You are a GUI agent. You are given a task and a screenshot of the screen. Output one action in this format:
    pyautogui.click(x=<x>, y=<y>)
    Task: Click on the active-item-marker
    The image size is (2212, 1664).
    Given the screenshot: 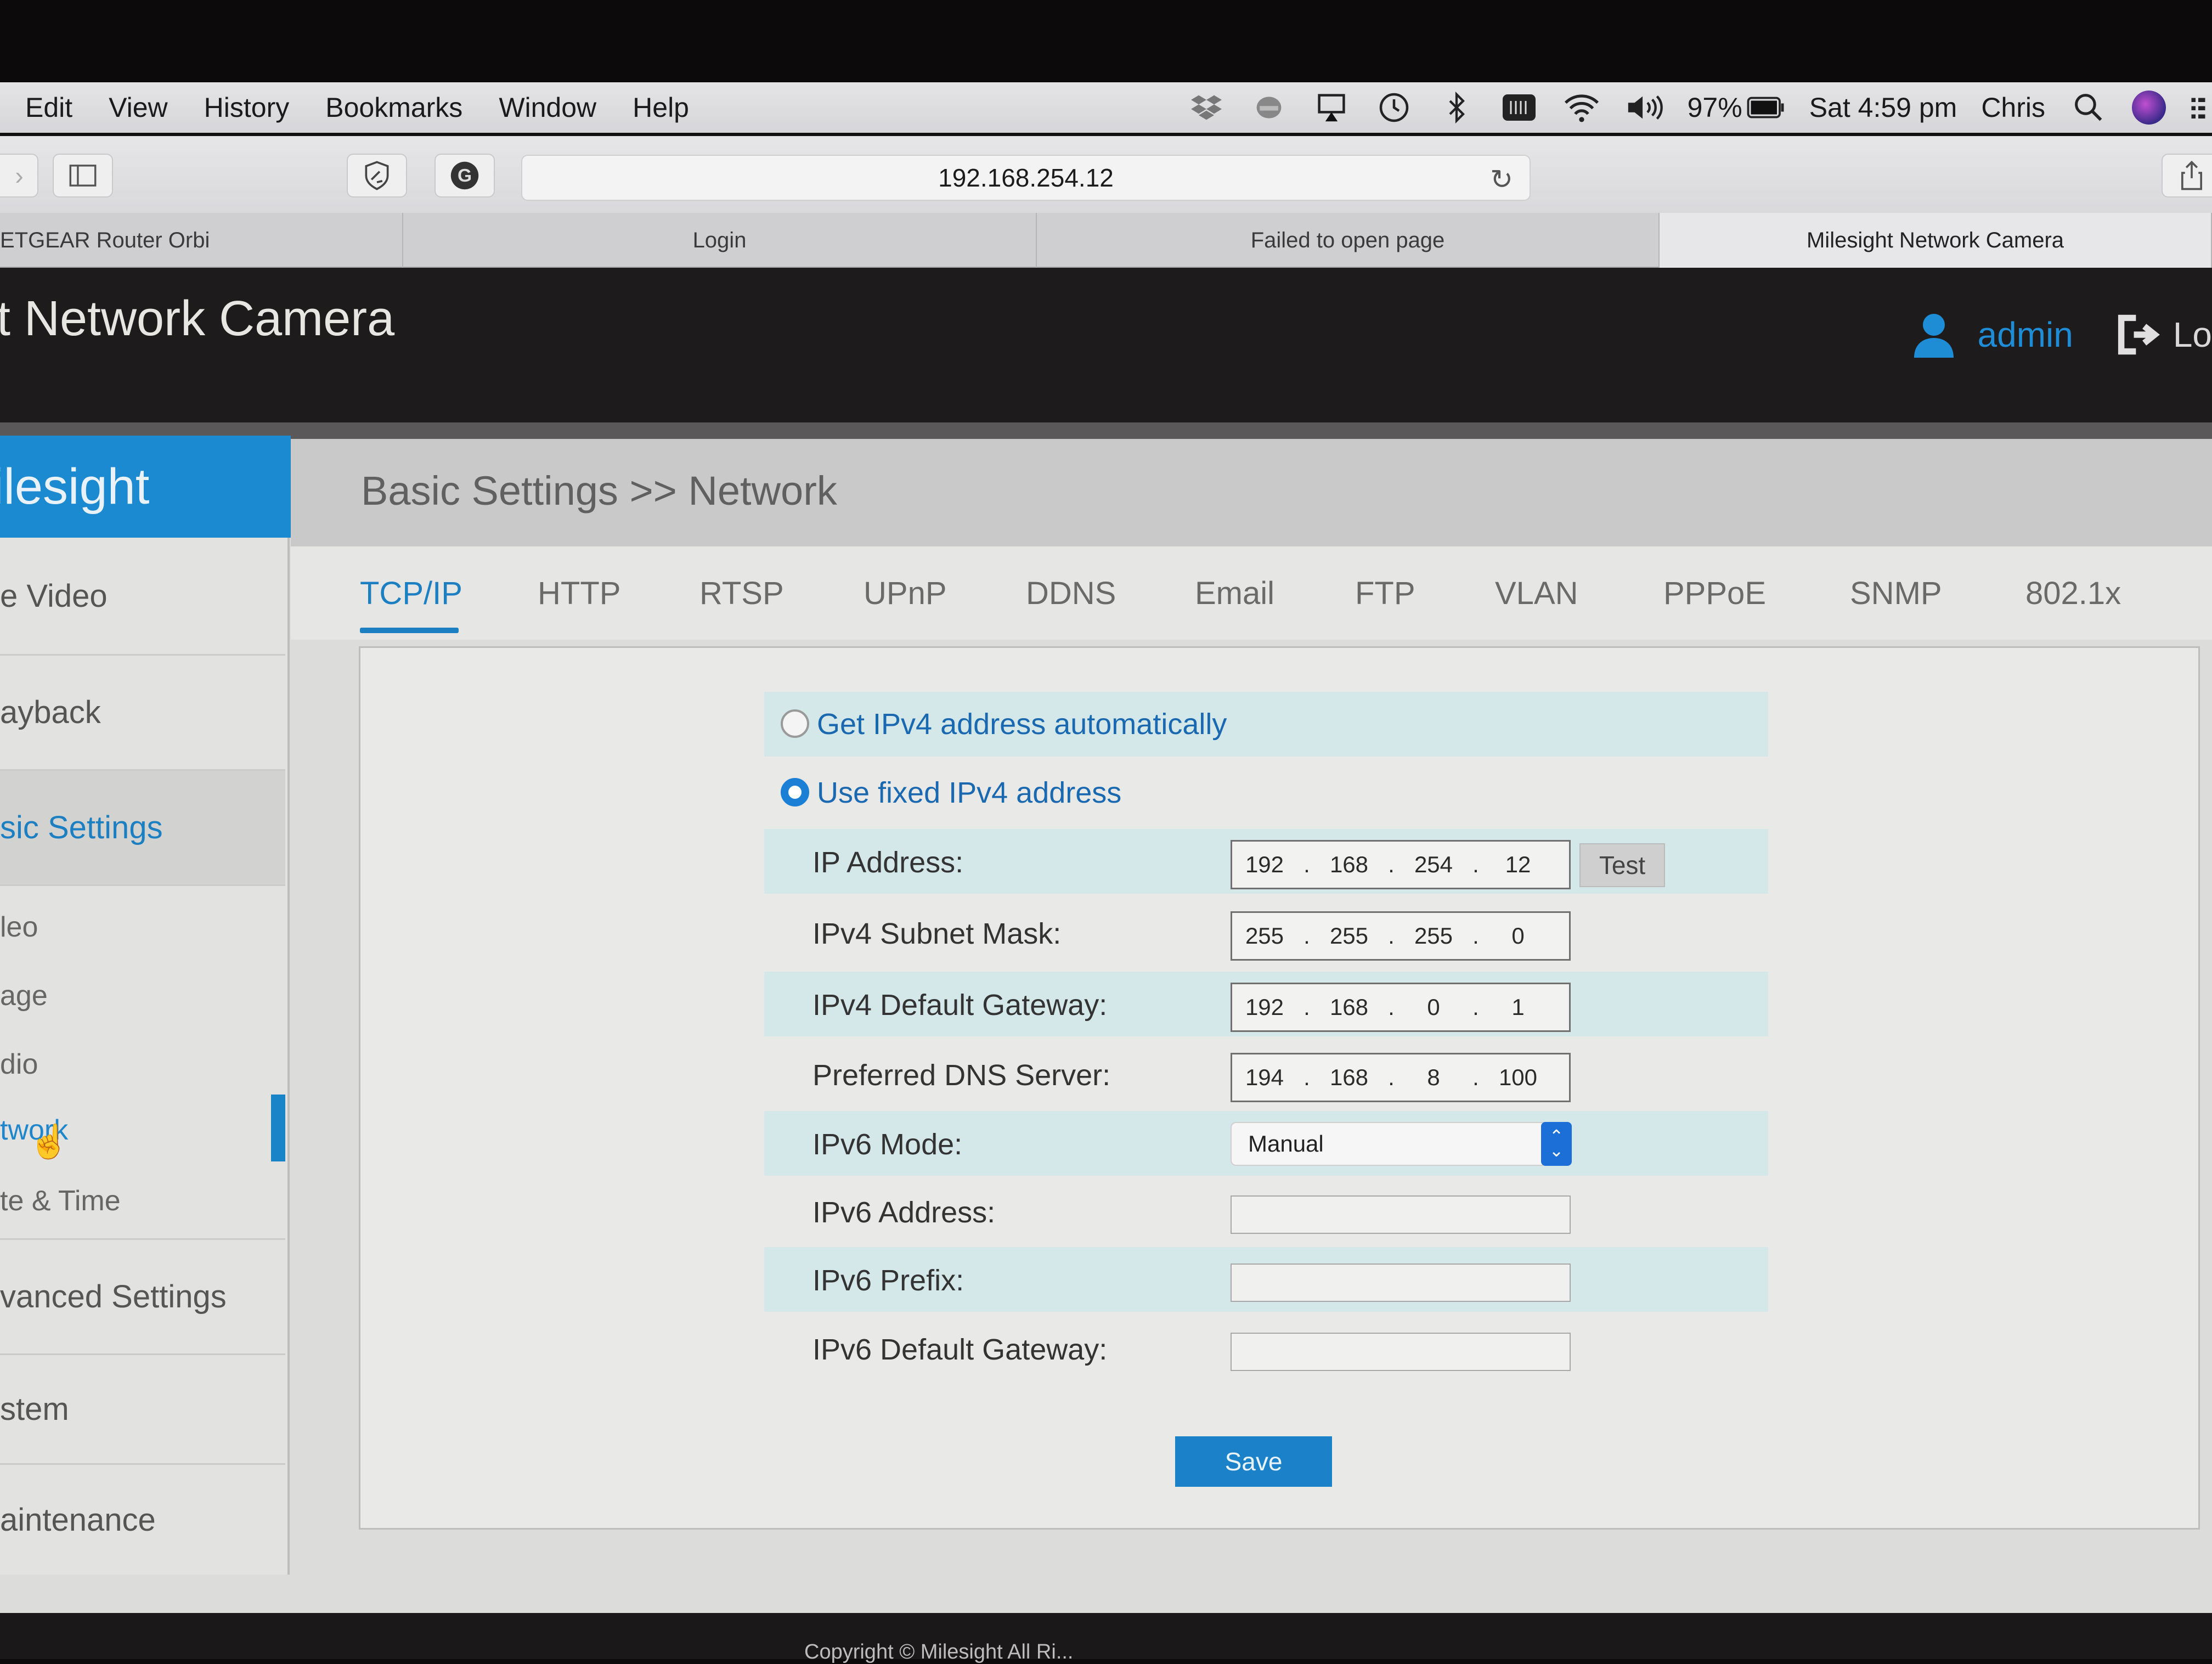 What is the action you would take?
    pyautogui.click(x=278, y=1128)
    